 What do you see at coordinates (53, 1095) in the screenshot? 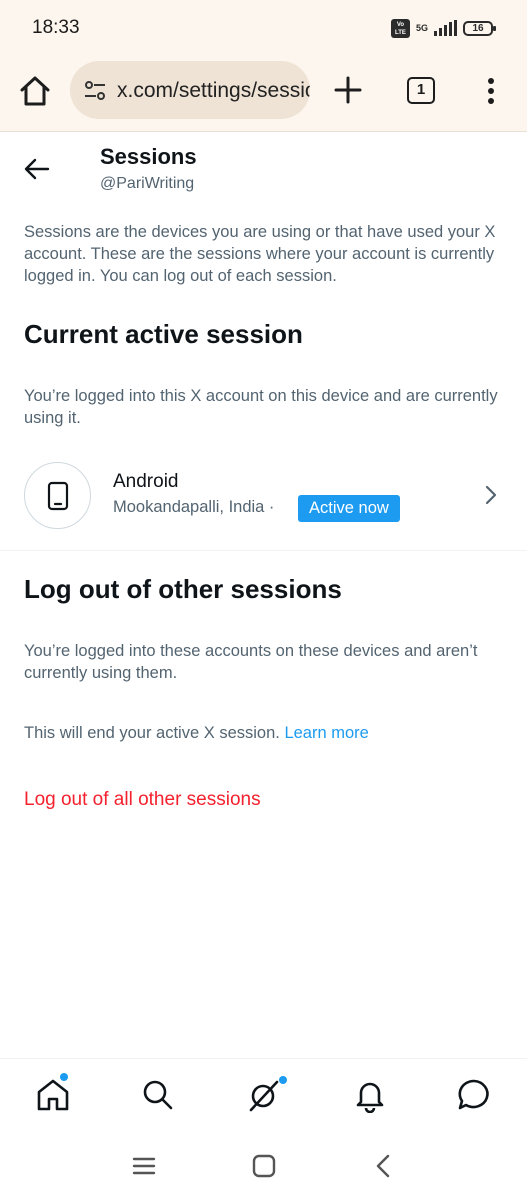
I see `home-tab-icon` at bounding box center [53, 1095].